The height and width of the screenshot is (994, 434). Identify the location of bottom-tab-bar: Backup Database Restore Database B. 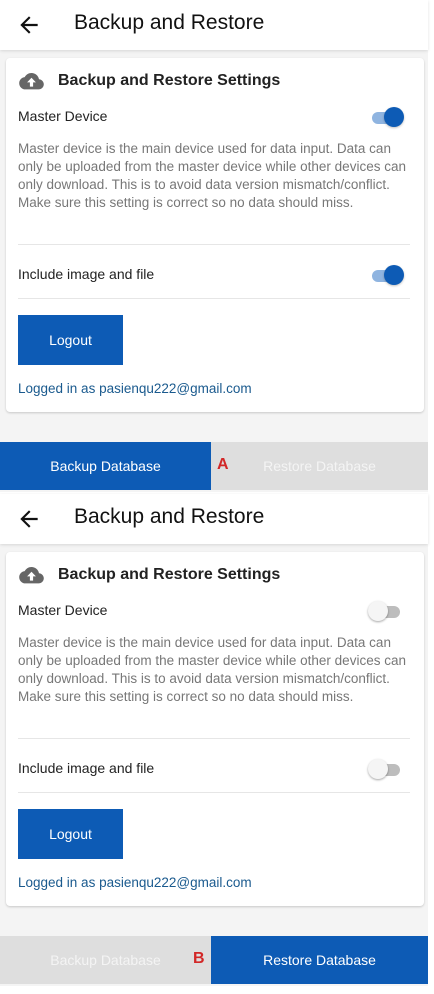
(214, 960).